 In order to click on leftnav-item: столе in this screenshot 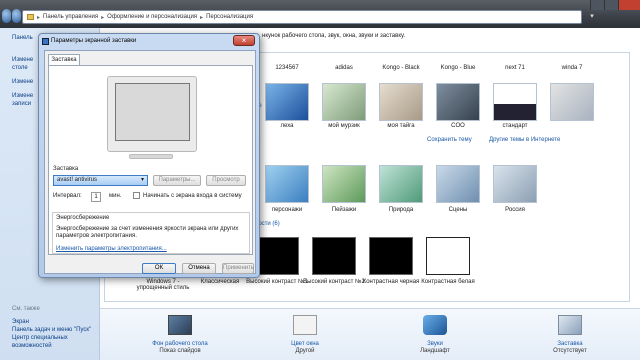, I will do `click(20, 68)`.